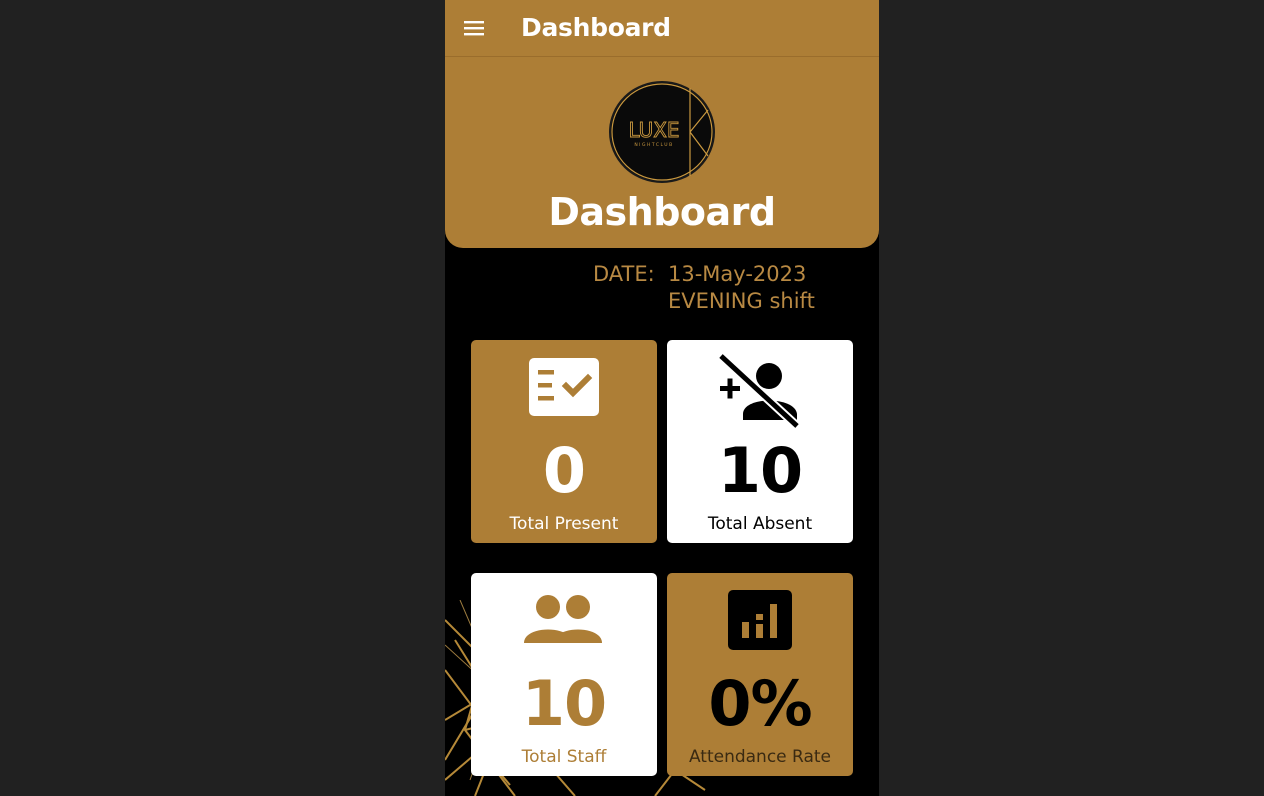 The height and width of the screenshot is (796, 1264). What do you see at coordinates (759, 390) in the screenshot?
I see `person-off-icon` at bounding box center [759, 390].